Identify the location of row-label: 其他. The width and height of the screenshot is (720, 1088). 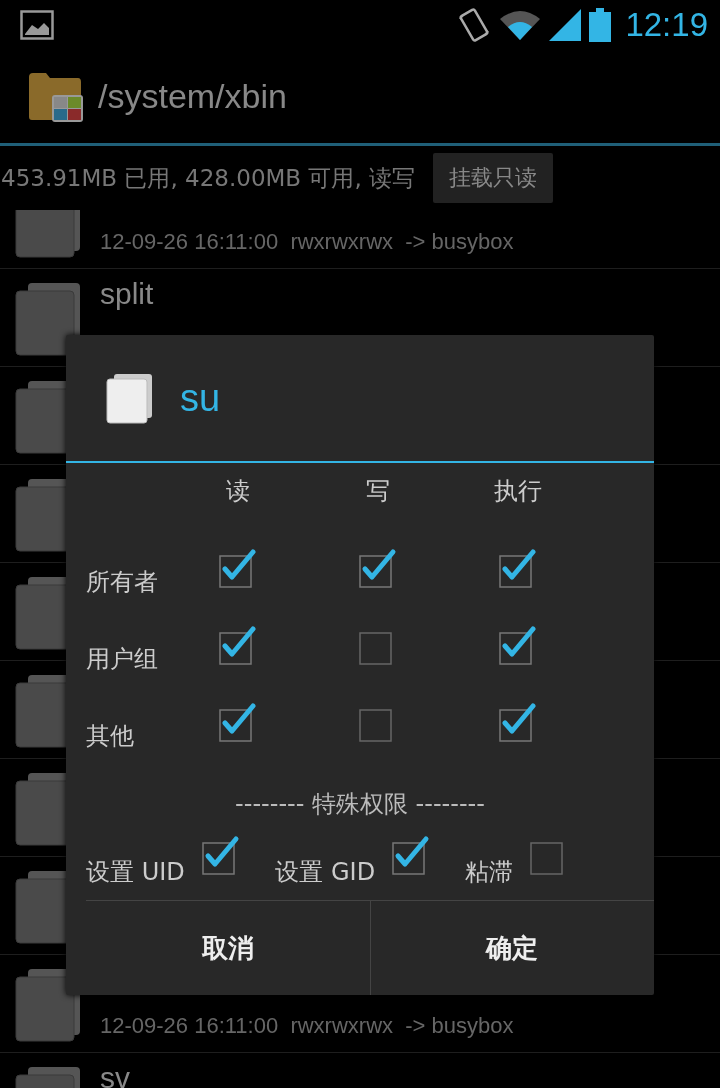
(110, 736).